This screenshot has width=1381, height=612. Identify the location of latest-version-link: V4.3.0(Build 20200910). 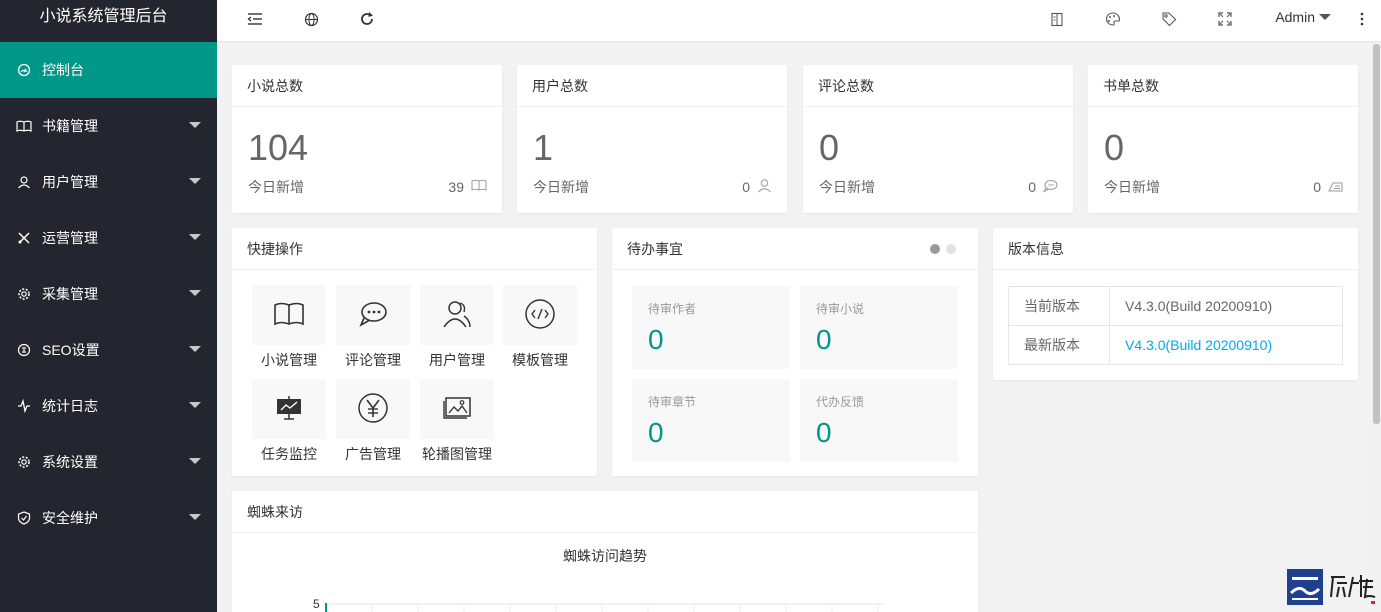
(1198, 345).